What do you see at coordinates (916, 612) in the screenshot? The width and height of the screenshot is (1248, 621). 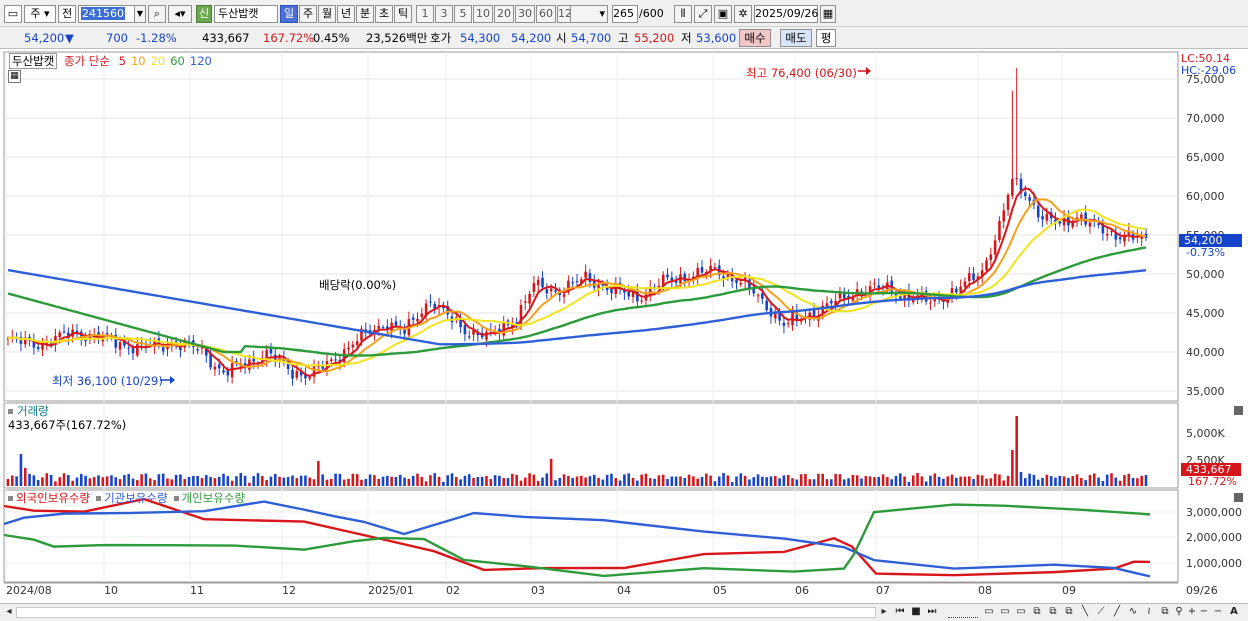 I see `stop-icon: ■` at bounding box center [916, 612].